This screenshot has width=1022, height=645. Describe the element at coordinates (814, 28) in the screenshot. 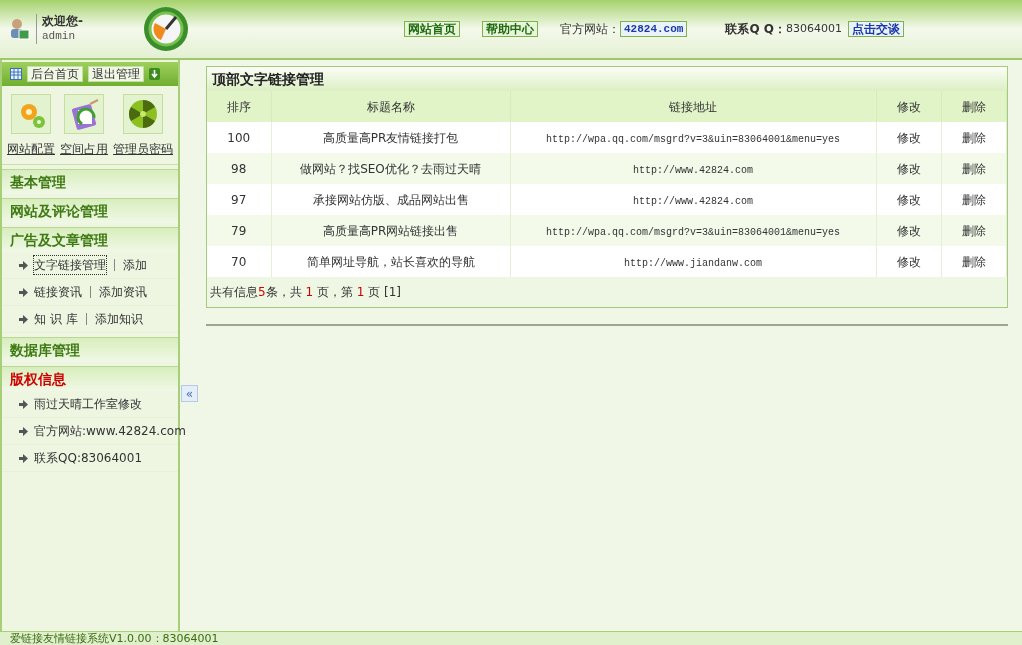

I see `qq-number: 83064001` at that location.